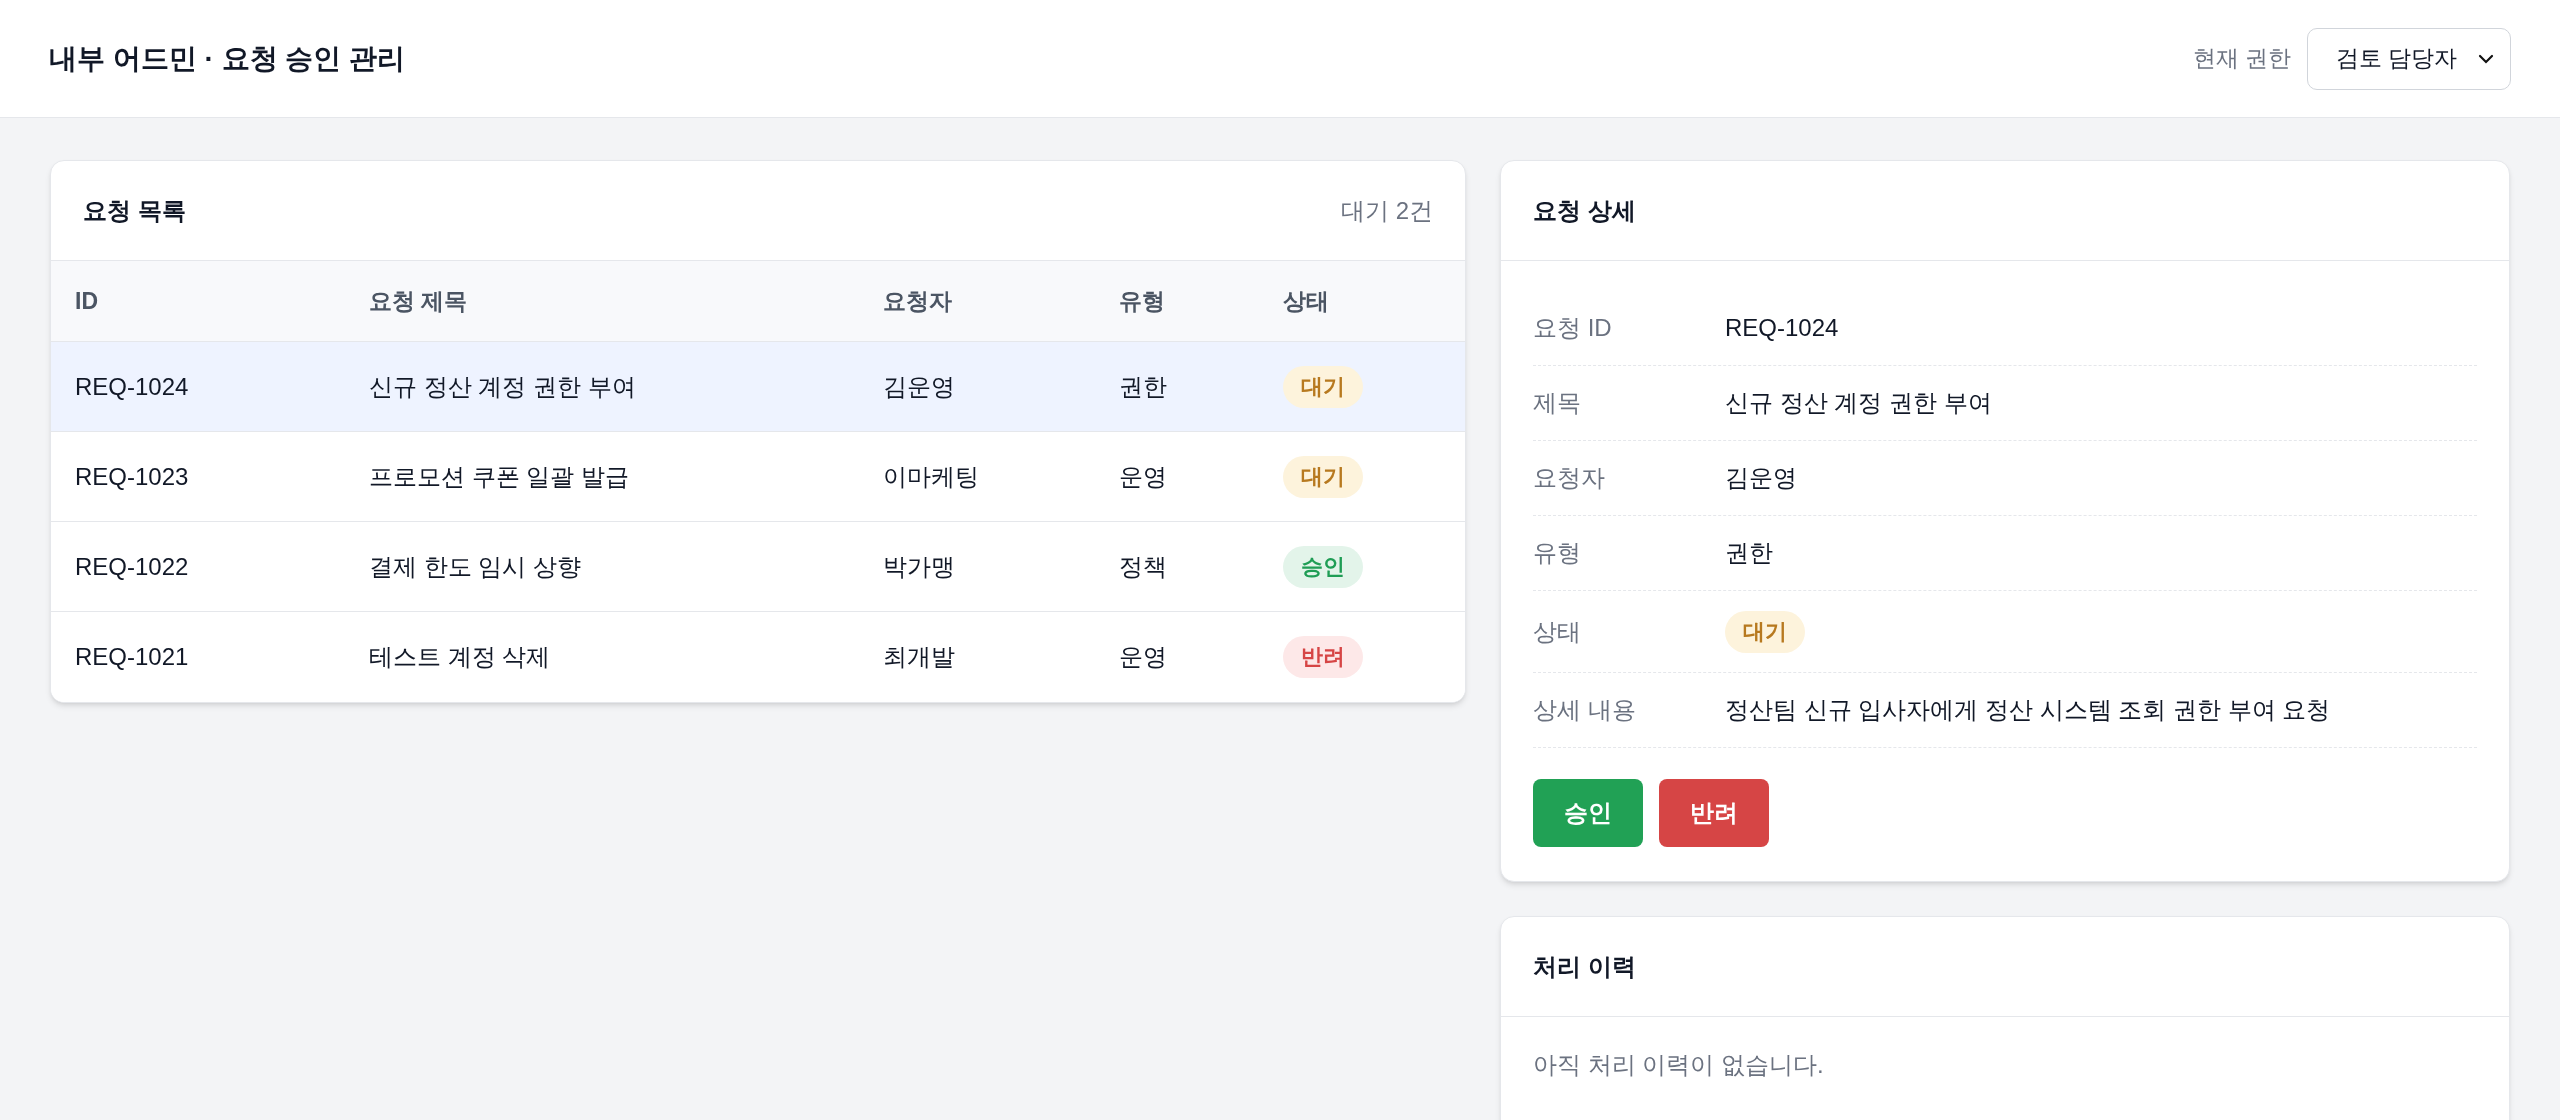 Image resolution: width=2560 pixels, height=1120 pixels. Describe the element at coordinates (132, 566) in the screenshot. I see `table-cell: REQ-1022` at that location.